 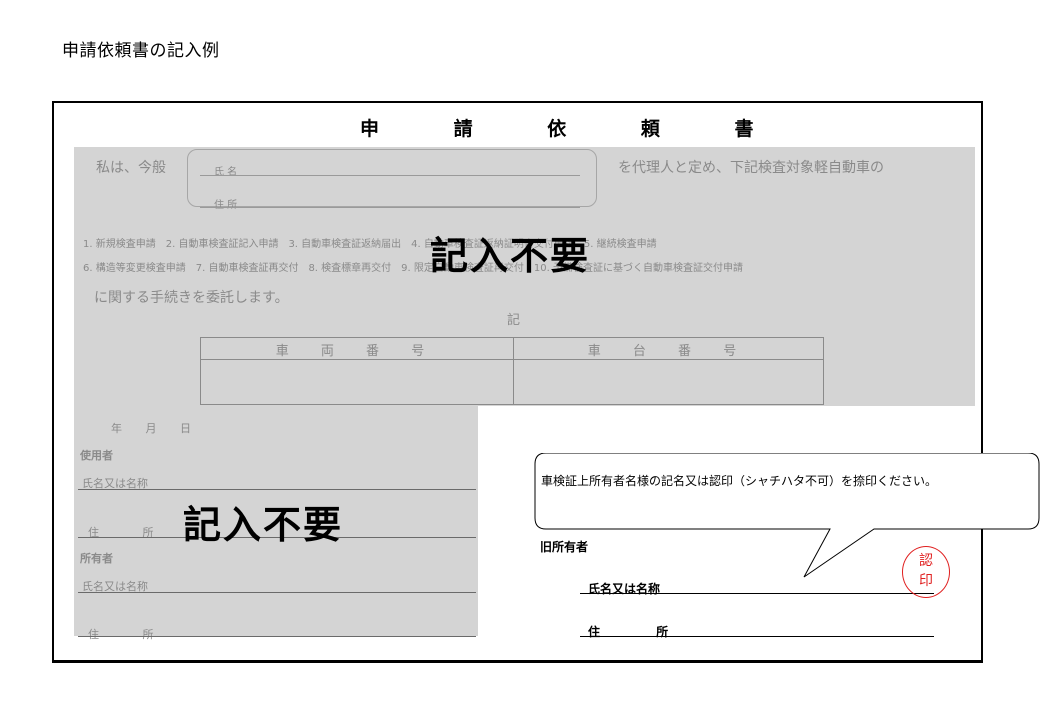 What do you see at coordinates (263, 525) in the screenshot?
I see `not-required-label-left: 記入不要` at bounding box center [263, 525].